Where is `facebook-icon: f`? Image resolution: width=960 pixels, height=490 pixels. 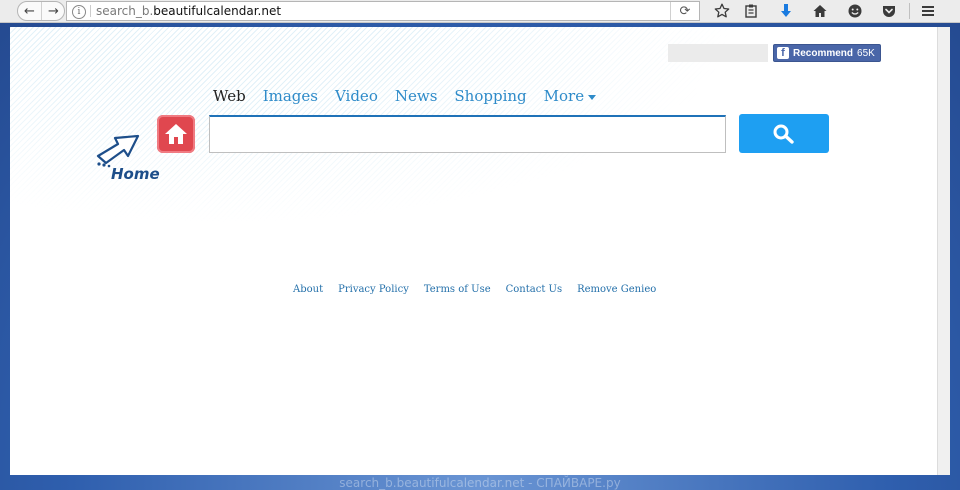 facebook-icon: f is located at coordinates (783, 53).